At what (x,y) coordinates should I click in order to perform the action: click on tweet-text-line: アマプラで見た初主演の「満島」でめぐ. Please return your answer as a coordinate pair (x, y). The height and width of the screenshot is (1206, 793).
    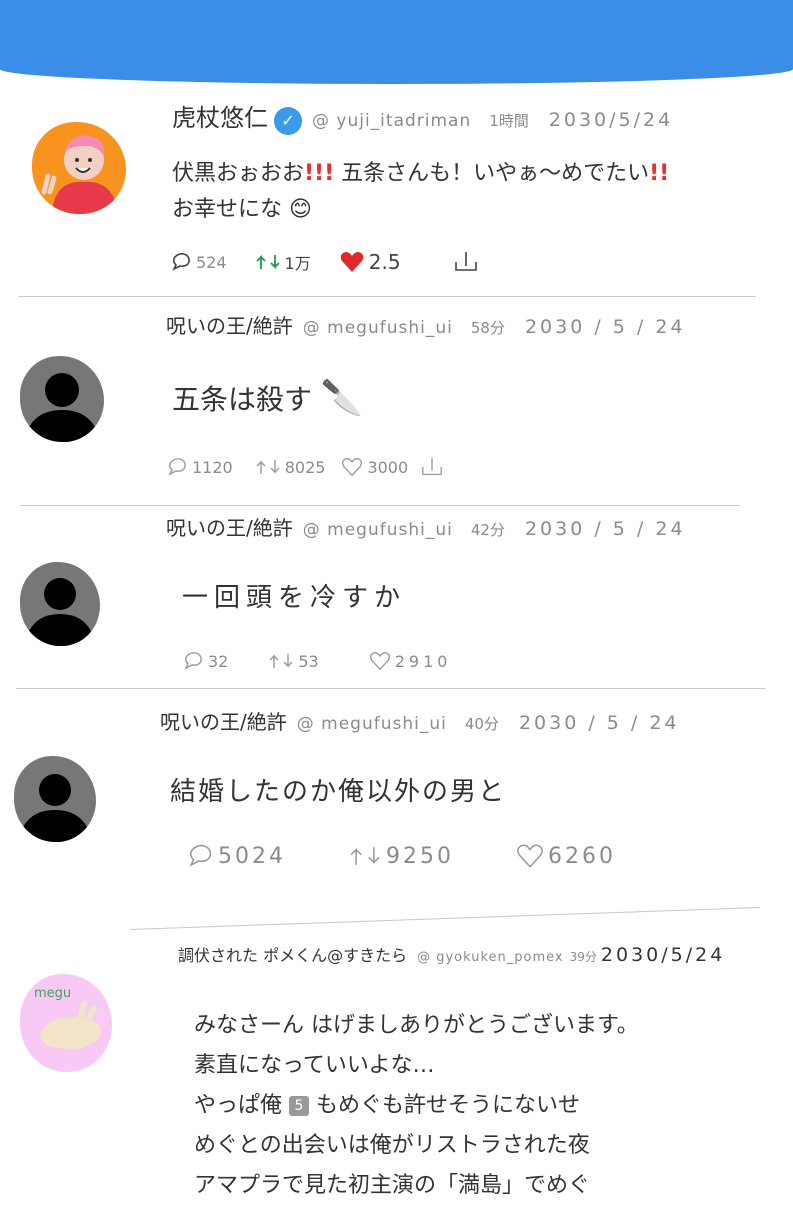
    Looking at the image, I should click on (392, 1185).